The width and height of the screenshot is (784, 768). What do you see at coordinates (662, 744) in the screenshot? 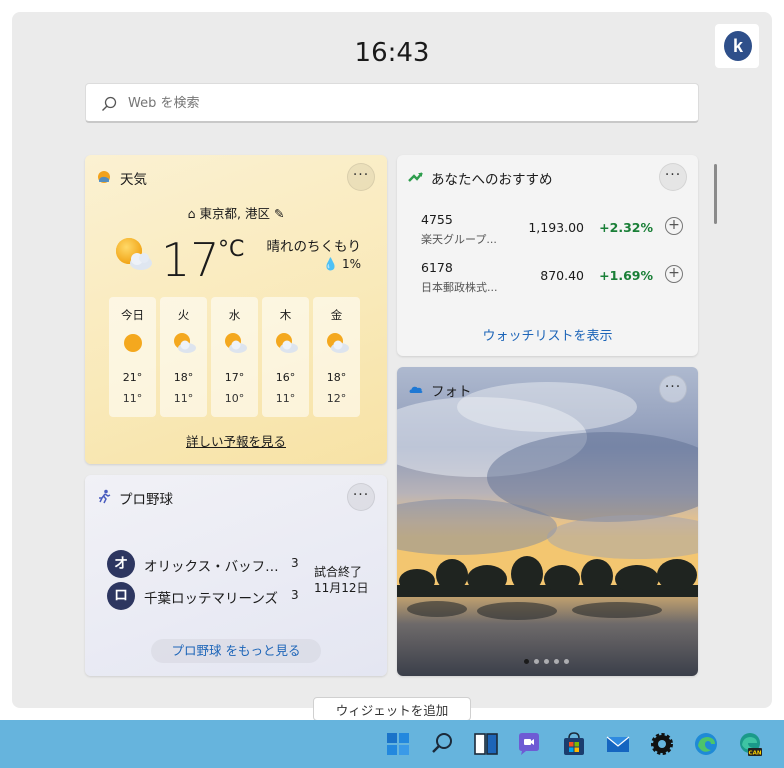
I see `settings-icon` at bounding box center [662, 744].